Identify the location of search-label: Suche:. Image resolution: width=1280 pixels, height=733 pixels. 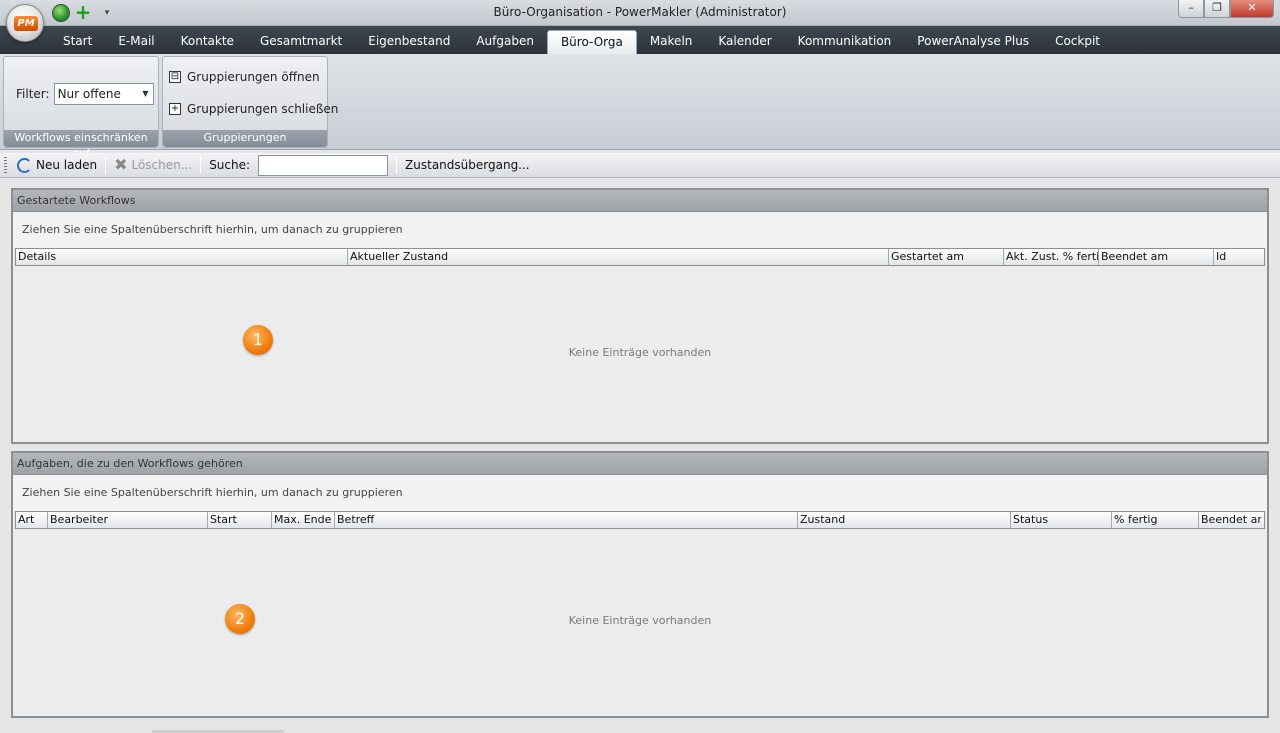
(230, 165).